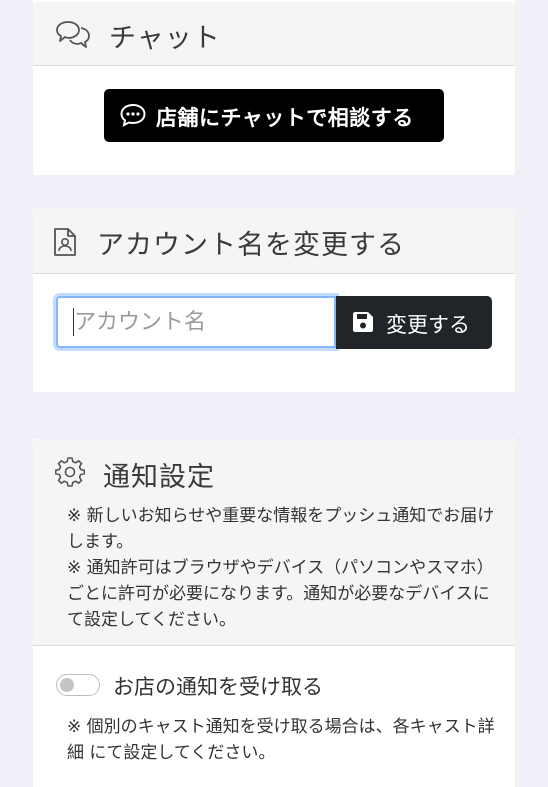 Image resolution: width=548 pixels, height=787 pixels. I want to click on account-name-input, so click(196, 322).